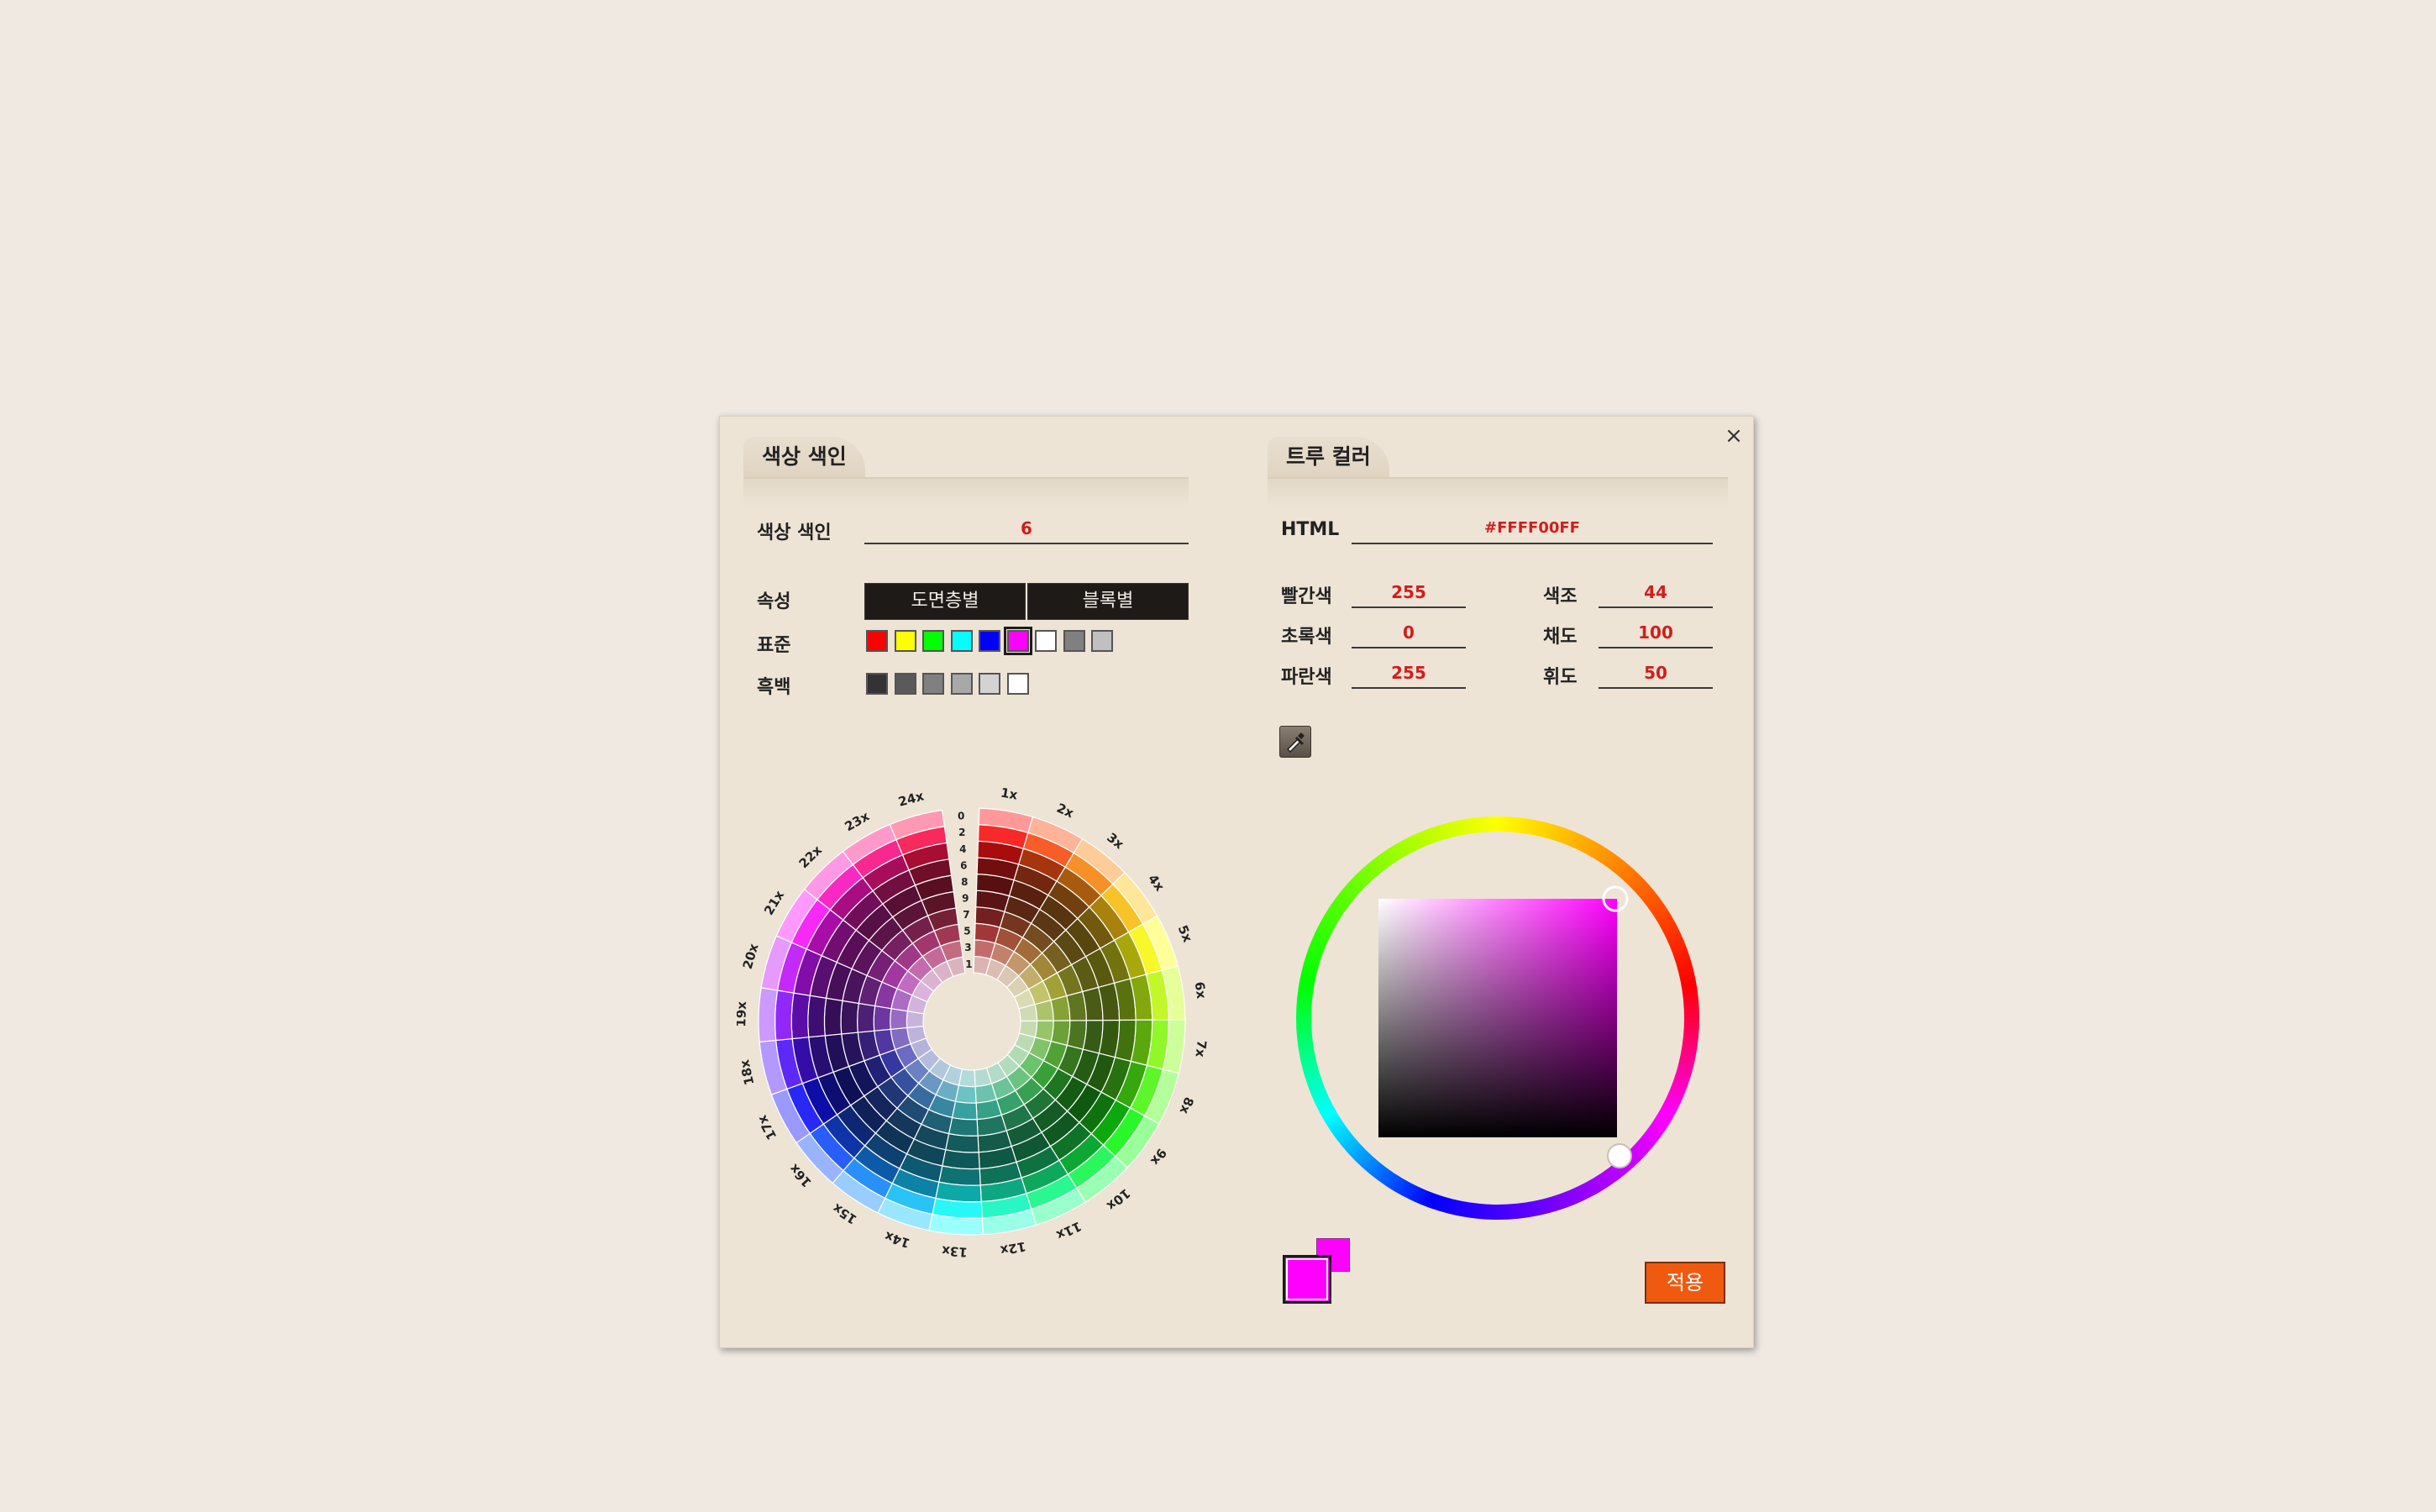 The image size is (2436, 1512). I want to click on hue-index-label: 9x, so click(1158, 1157).